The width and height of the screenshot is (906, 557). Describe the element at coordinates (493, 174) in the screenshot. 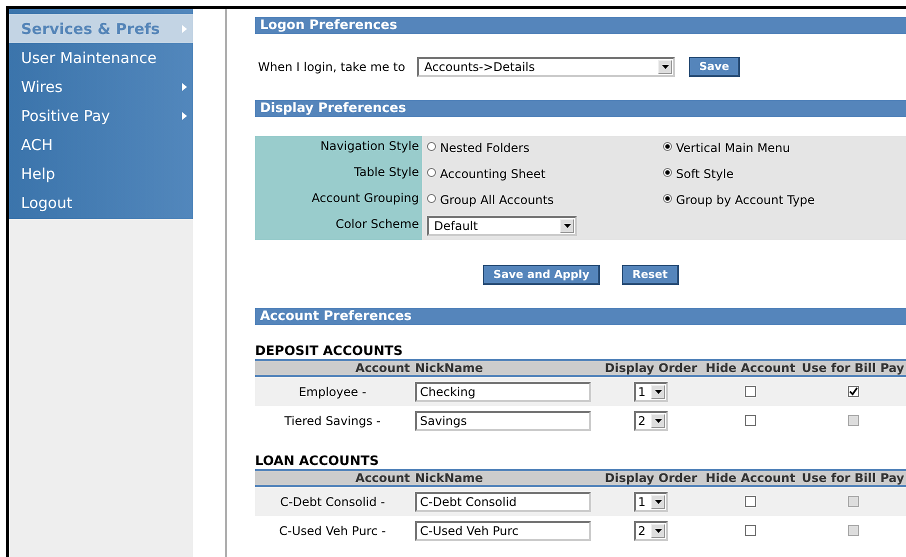

I see `option-label: Accounting Sheet` at that location.